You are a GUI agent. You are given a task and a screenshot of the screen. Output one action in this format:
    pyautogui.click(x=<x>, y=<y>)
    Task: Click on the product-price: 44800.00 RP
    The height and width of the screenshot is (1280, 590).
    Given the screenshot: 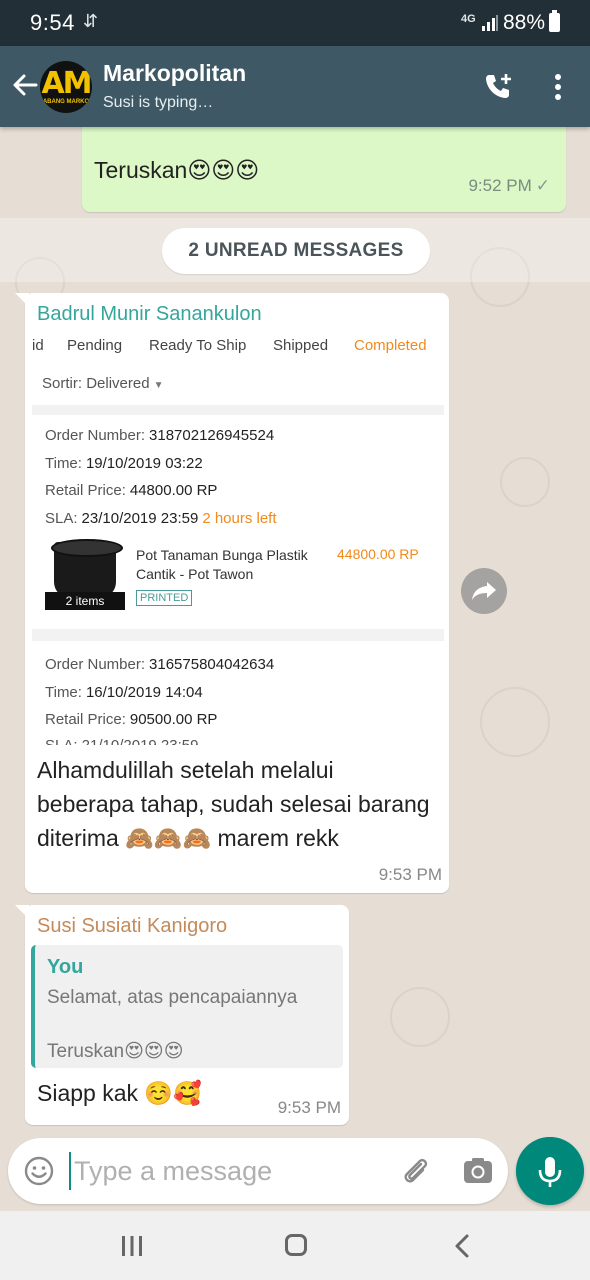 What is the action you would take?
    pyautogui.click(x=378, y=554)
    